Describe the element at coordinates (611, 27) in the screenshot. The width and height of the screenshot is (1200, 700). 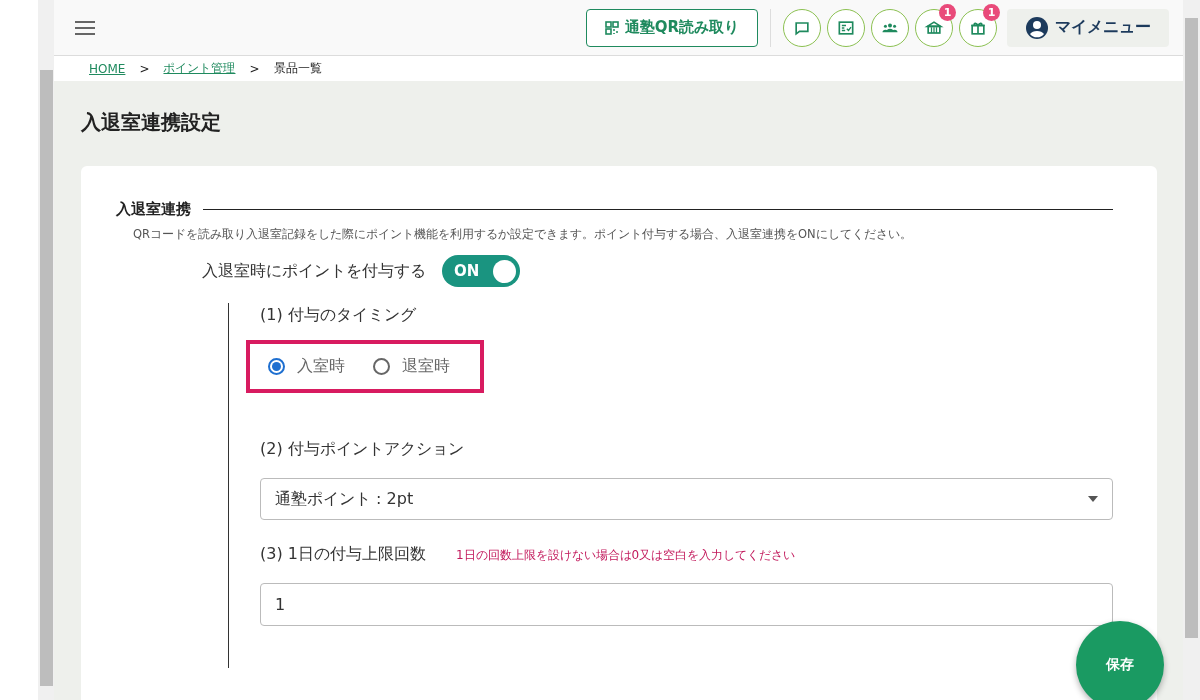
I see `qr-code-icon` at that location.